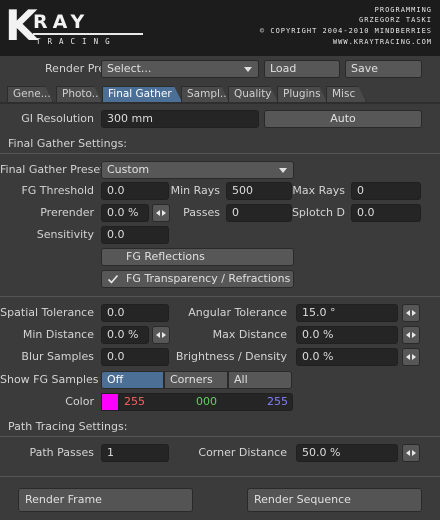 Image resolution: width=440 pixels, height=520 pixels. I want to click on fg-threshold-input: 0.0, so click(135, 191).